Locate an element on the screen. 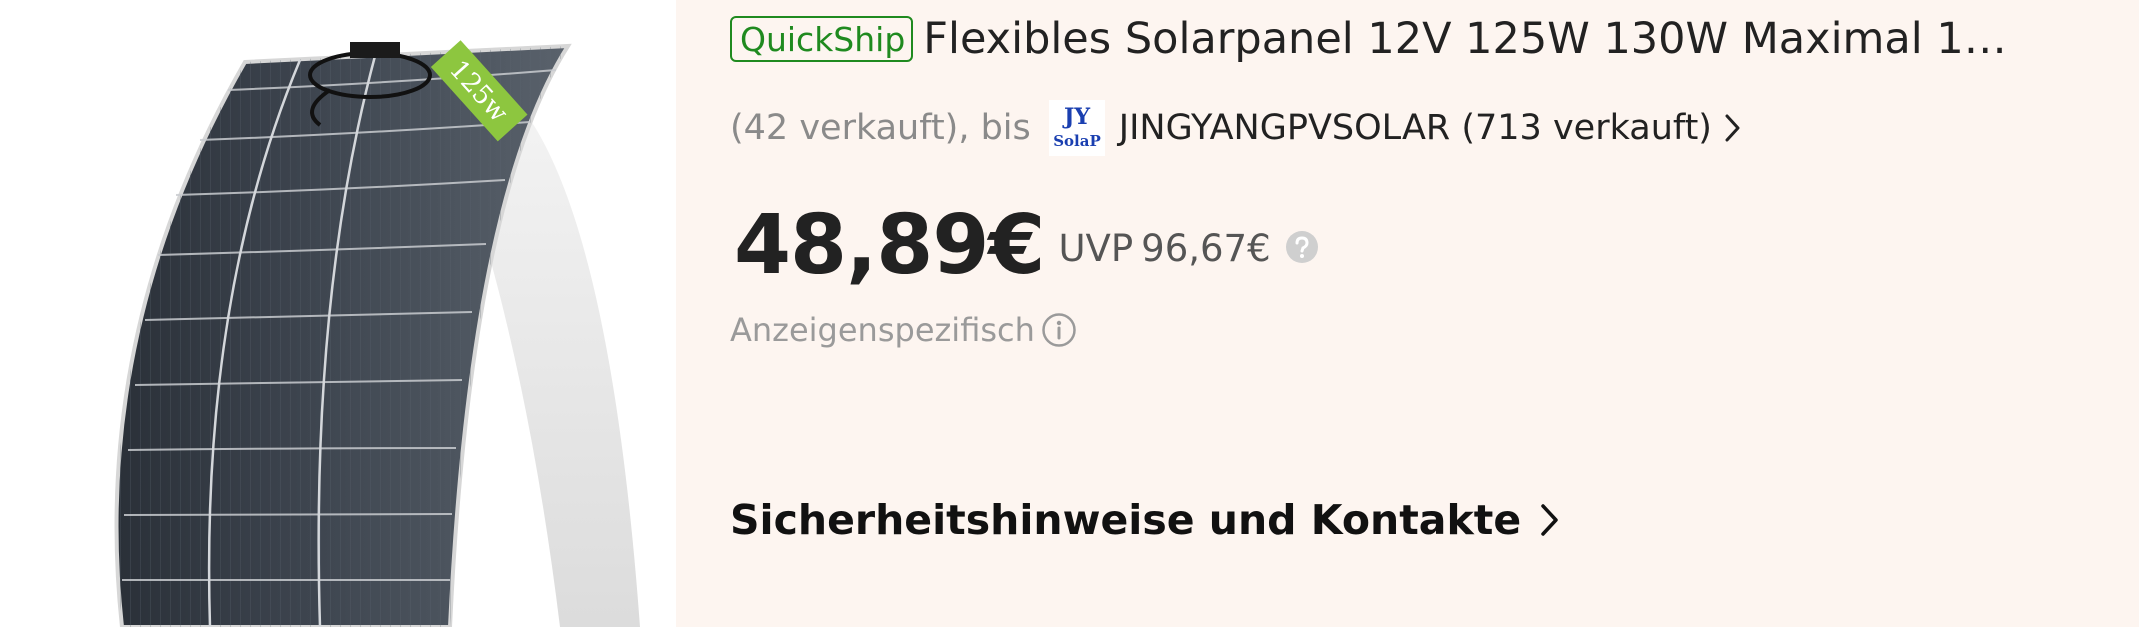  sold-count: (42 verkauft), bis is located at coordinates (880, 128).